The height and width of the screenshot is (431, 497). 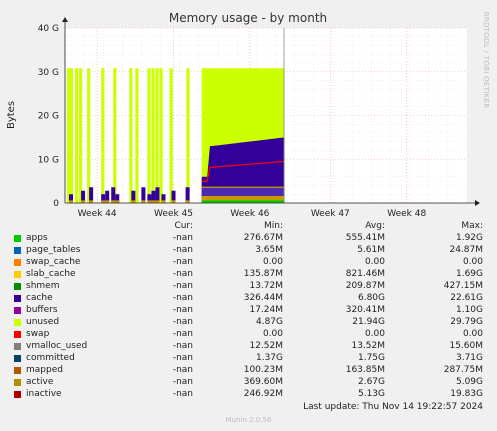 I want to click on legend-row-inactive: inactive -nan 246.92M 5.13G 19.83G, so click(x=248, y=395).